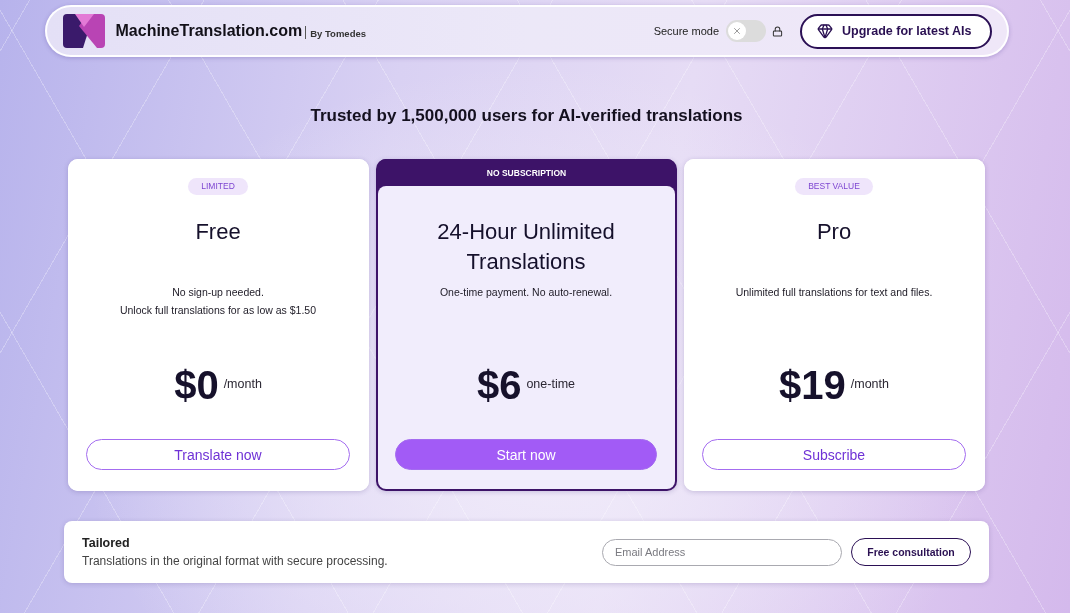 Image resolution: width=1070 pixels, height=613 pixels. I want to click on plan-title: Free, so click(218, 232).